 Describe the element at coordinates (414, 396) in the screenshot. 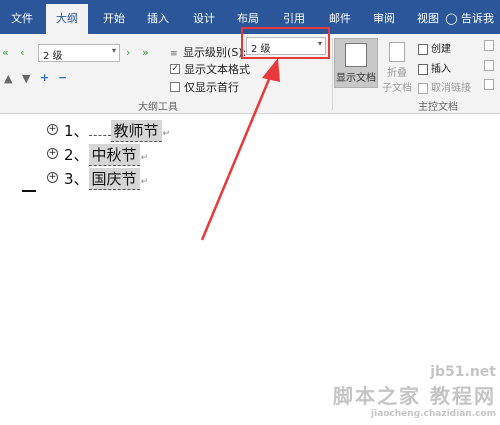

I see `watermark-line-2: 脚本之家 教程网` at that location.